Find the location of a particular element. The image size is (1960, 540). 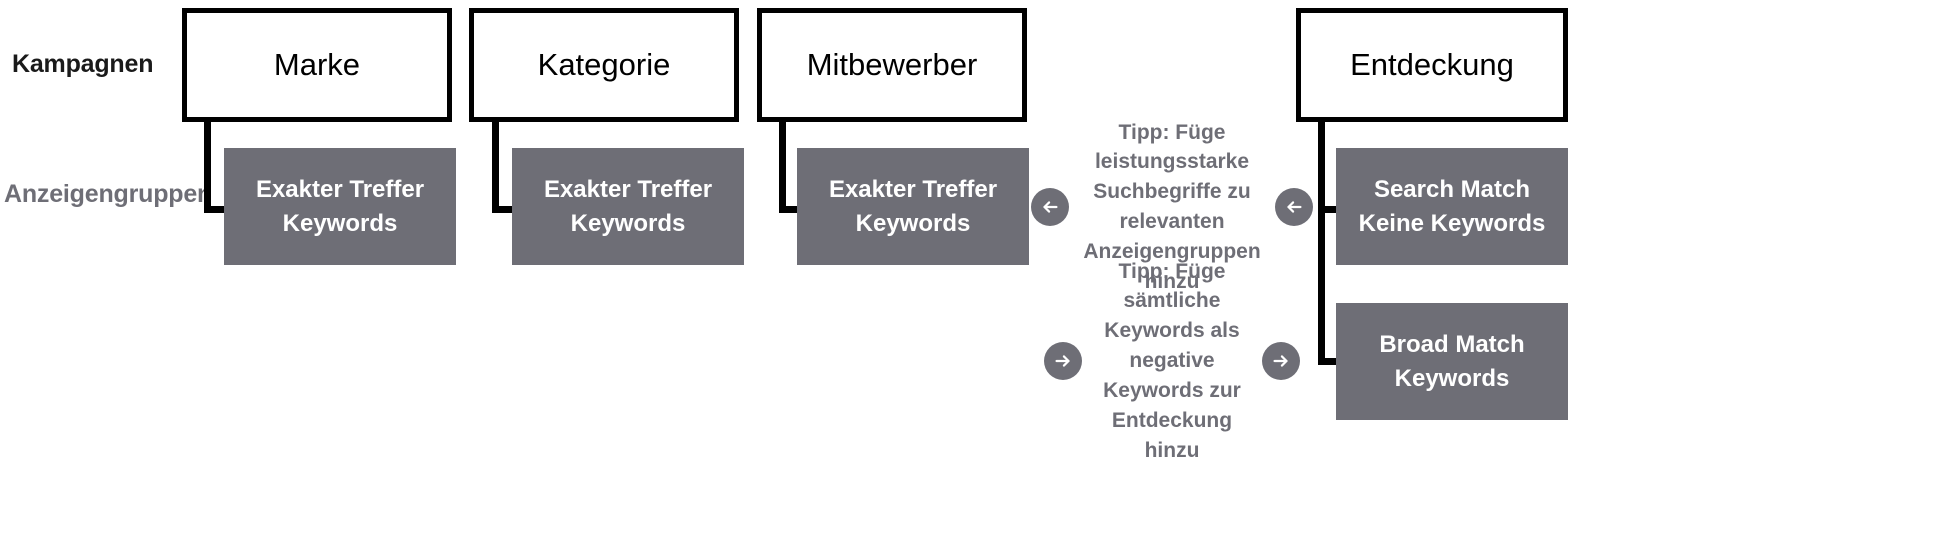

campaign-label-marke: Marke is located at coordinates (317, 65).